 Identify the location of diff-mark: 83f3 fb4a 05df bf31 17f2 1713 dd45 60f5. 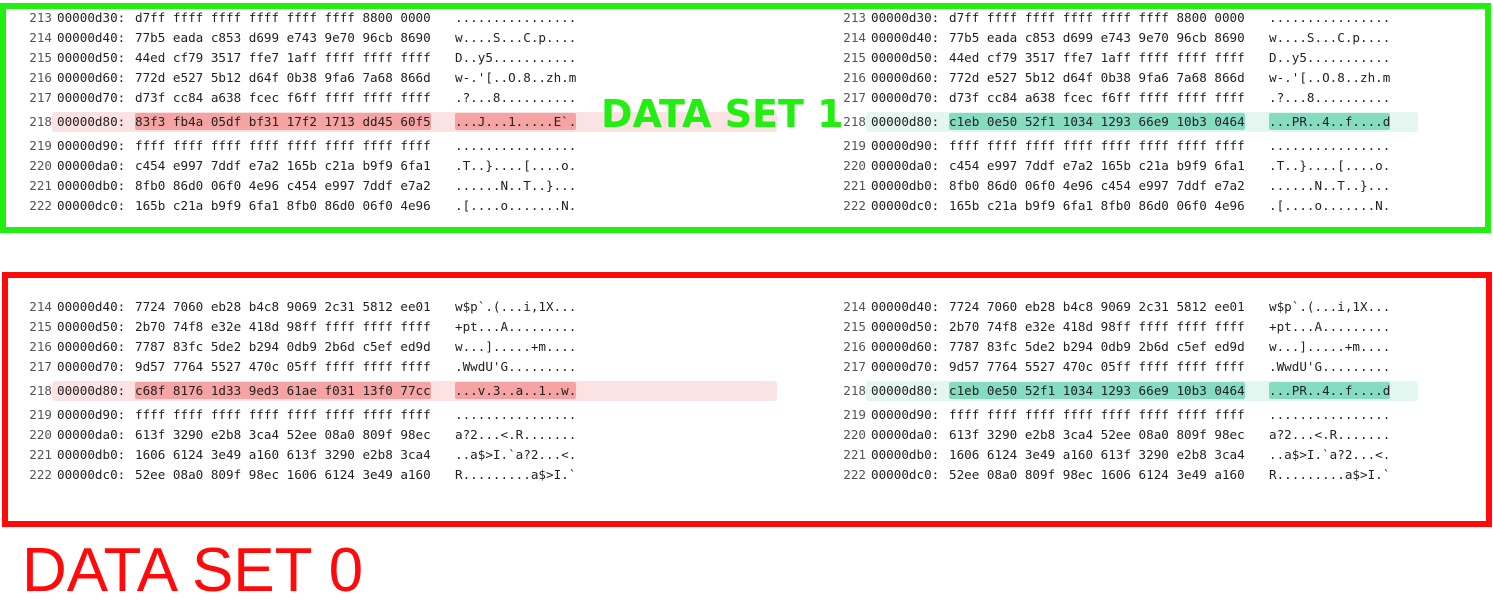
(283, 121).